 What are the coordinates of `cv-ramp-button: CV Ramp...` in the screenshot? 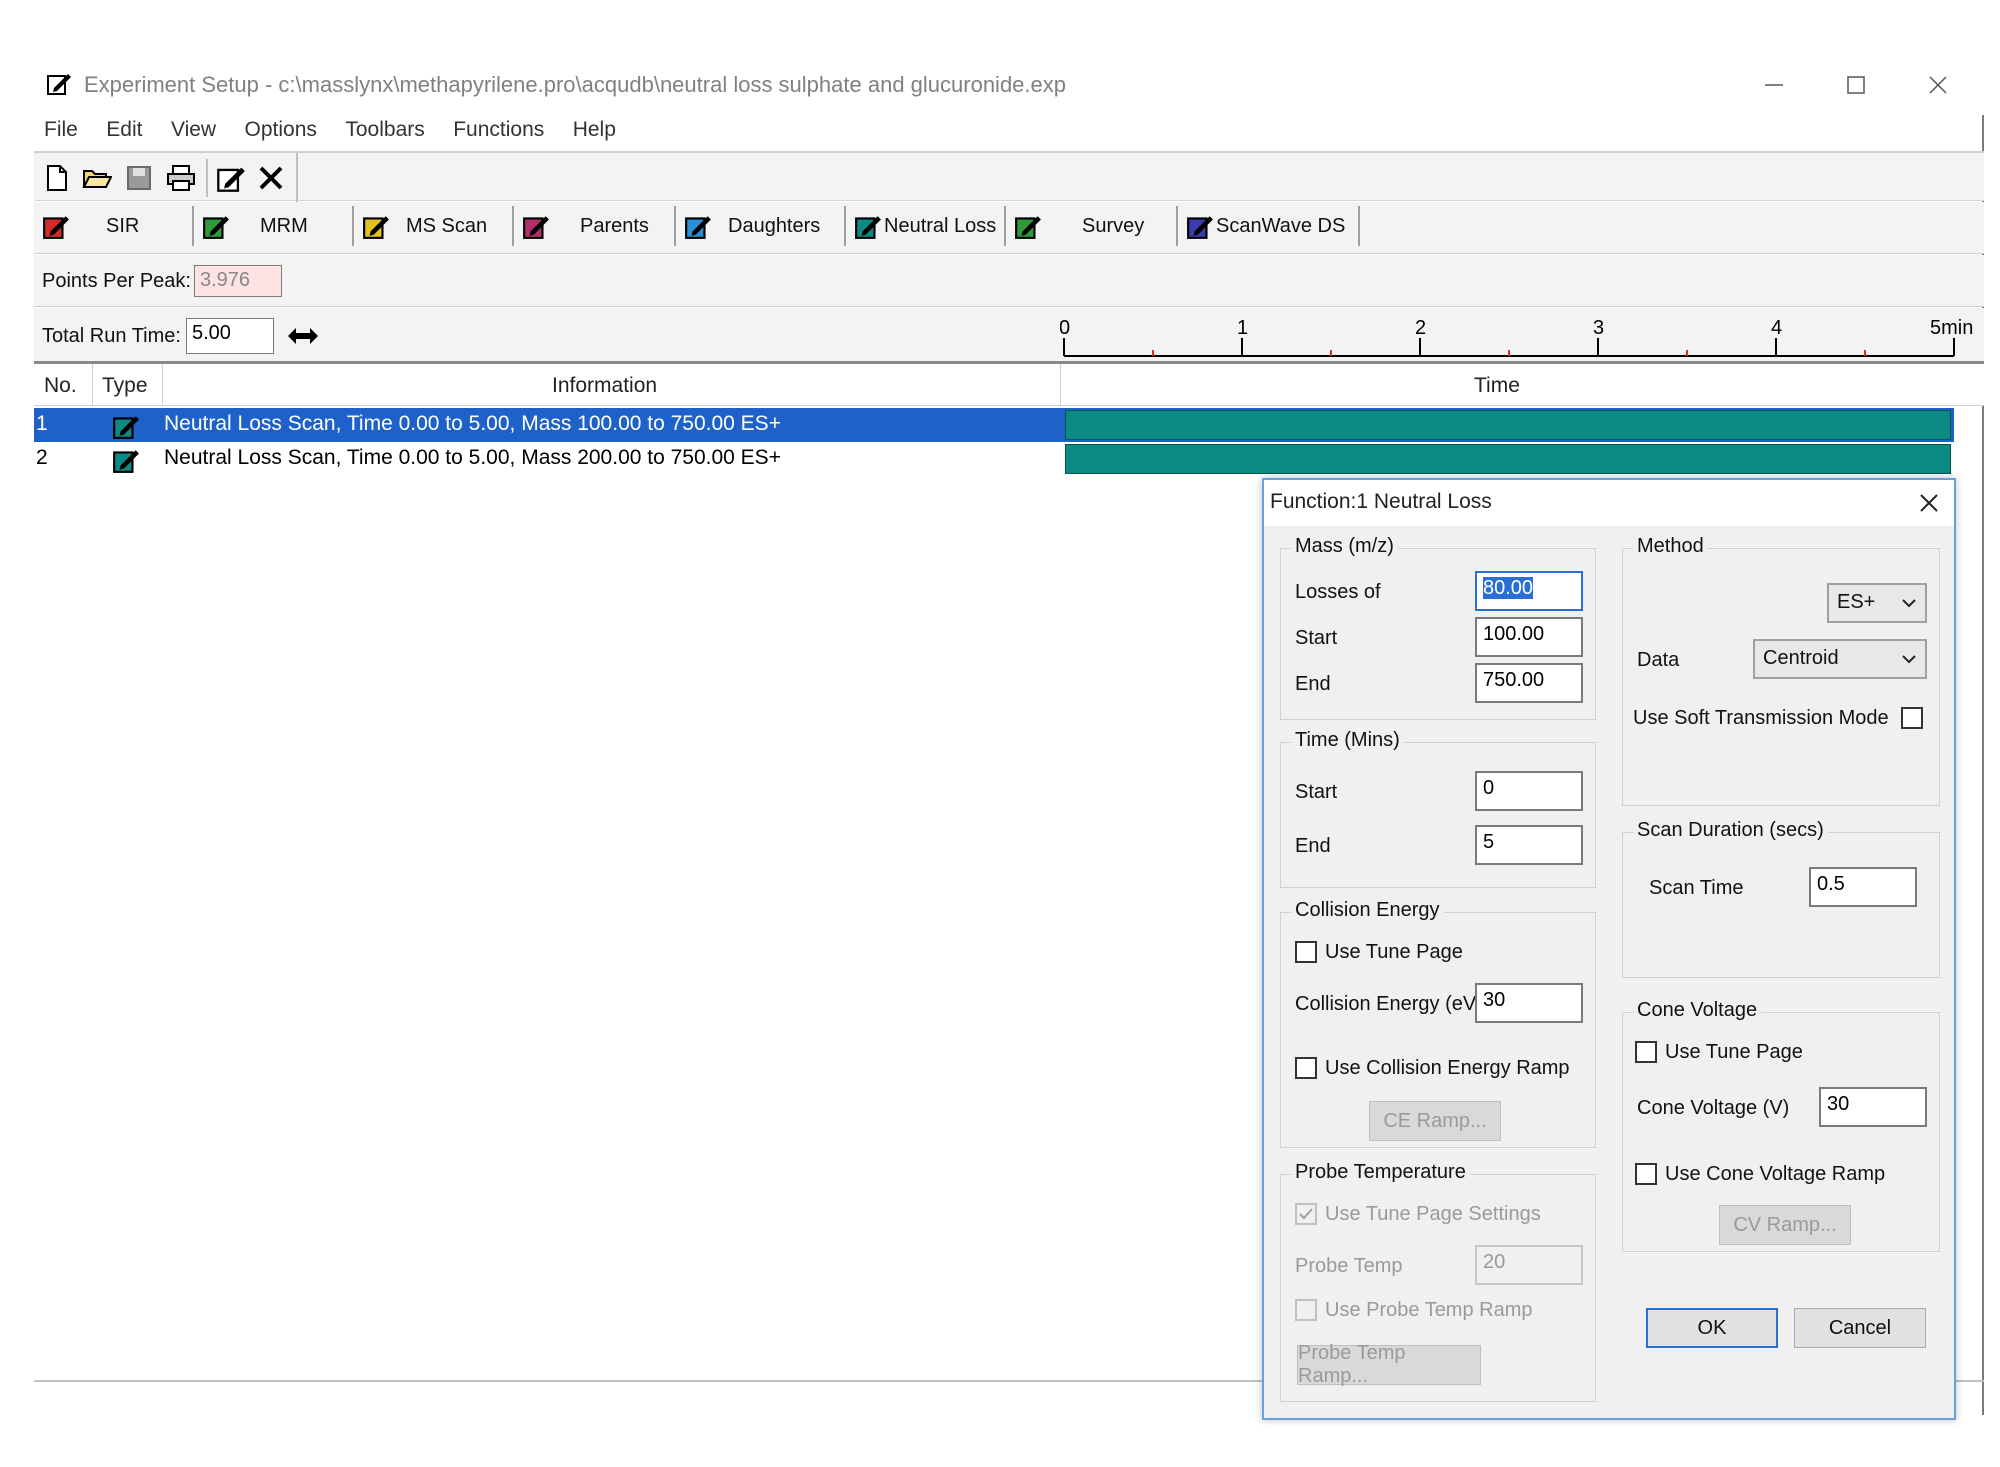 It's located at (1785, 1225).